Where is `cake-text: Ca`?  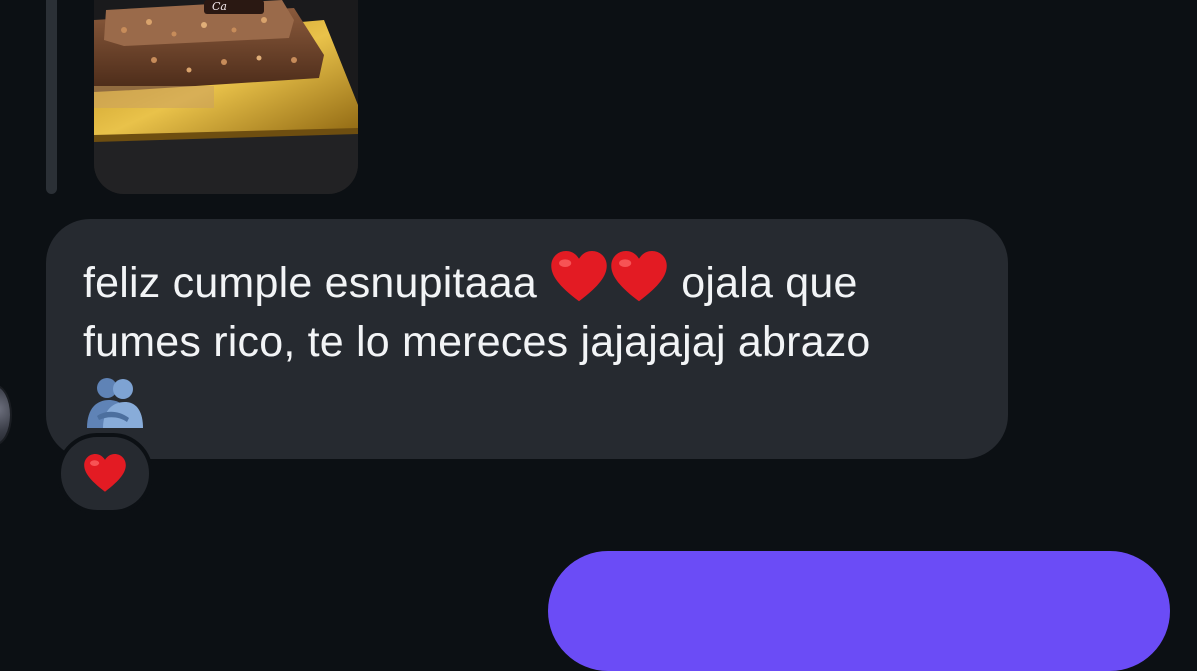
cake-text: Ca is located at coordinates (219, 6).